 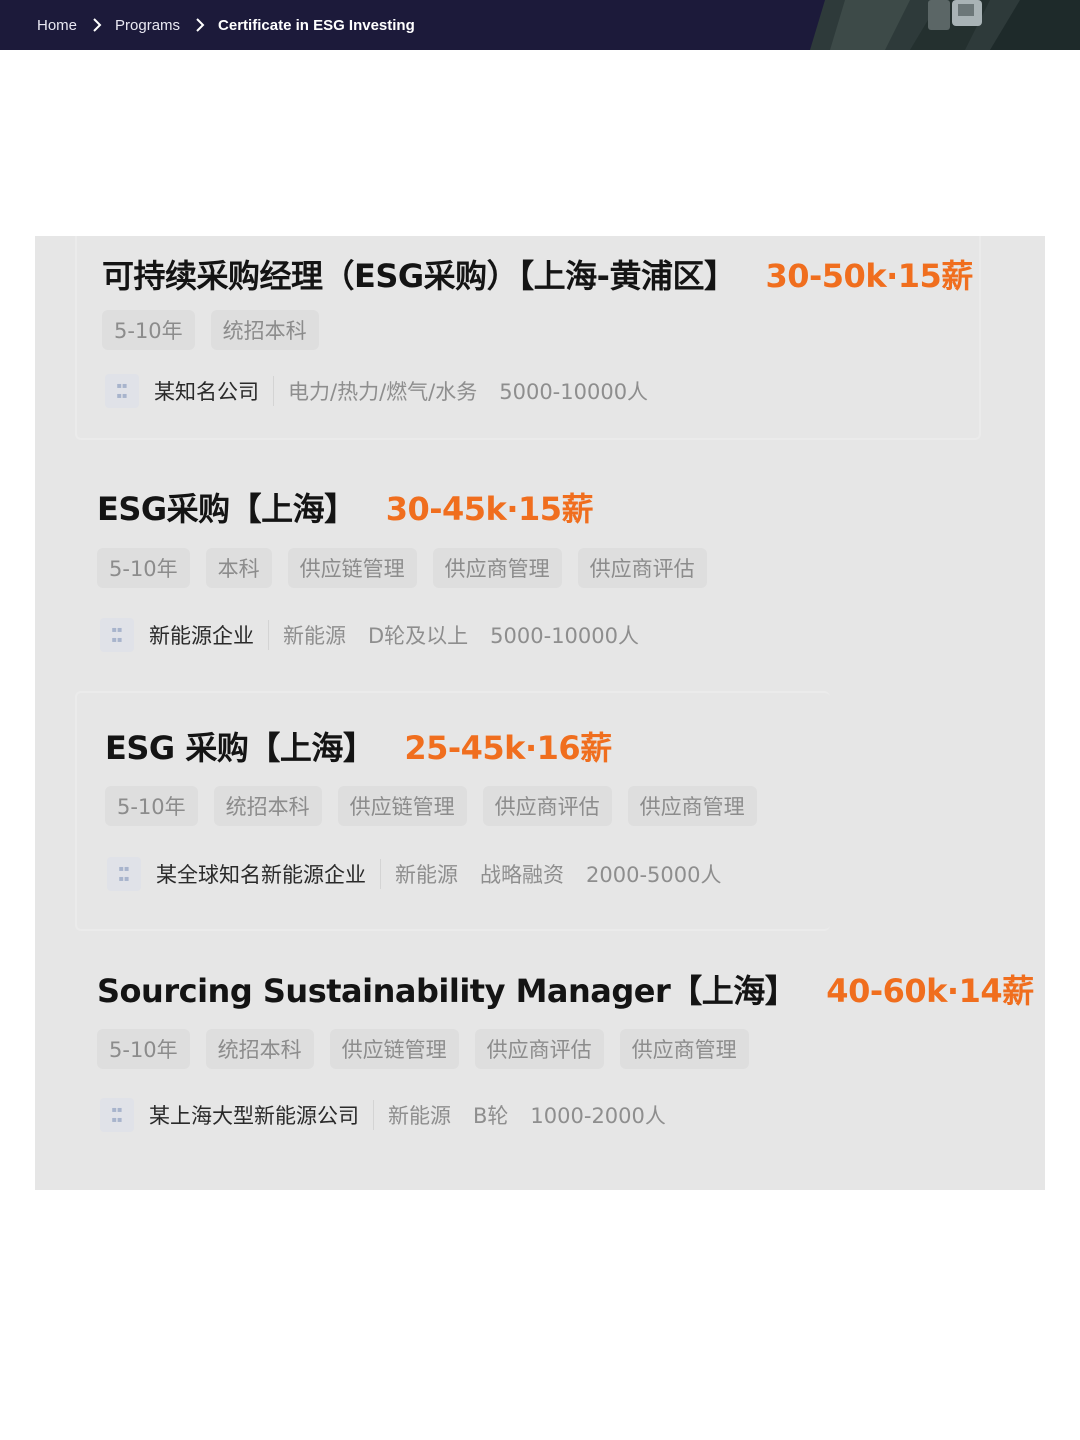 I want to click on company-funding: B轮, so click(x=491, y=1116).